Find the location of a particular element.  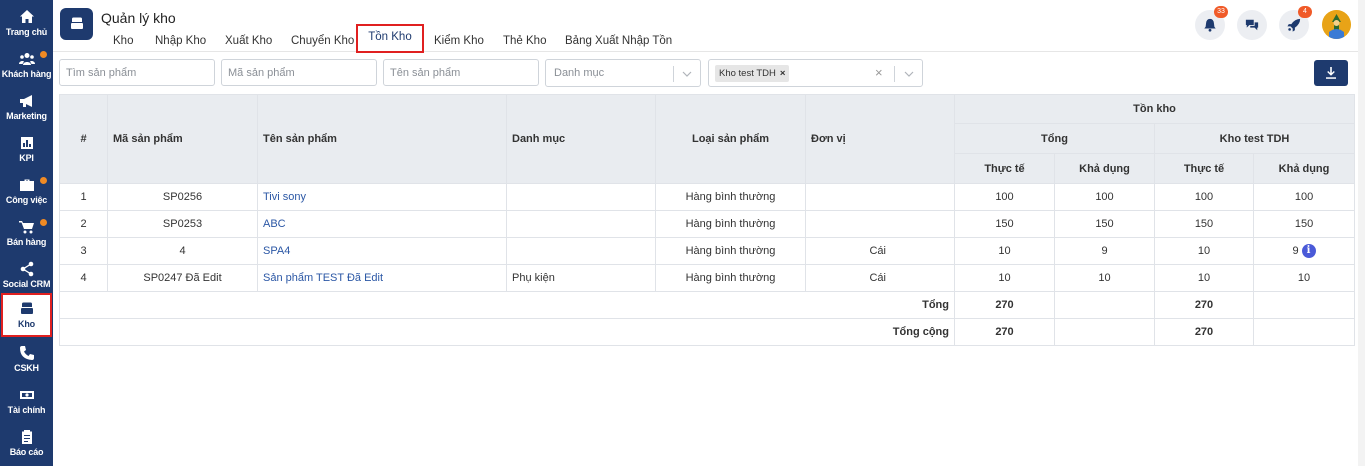

col-header-total-actual: Thực tế is located at coordinates (1004, 168).